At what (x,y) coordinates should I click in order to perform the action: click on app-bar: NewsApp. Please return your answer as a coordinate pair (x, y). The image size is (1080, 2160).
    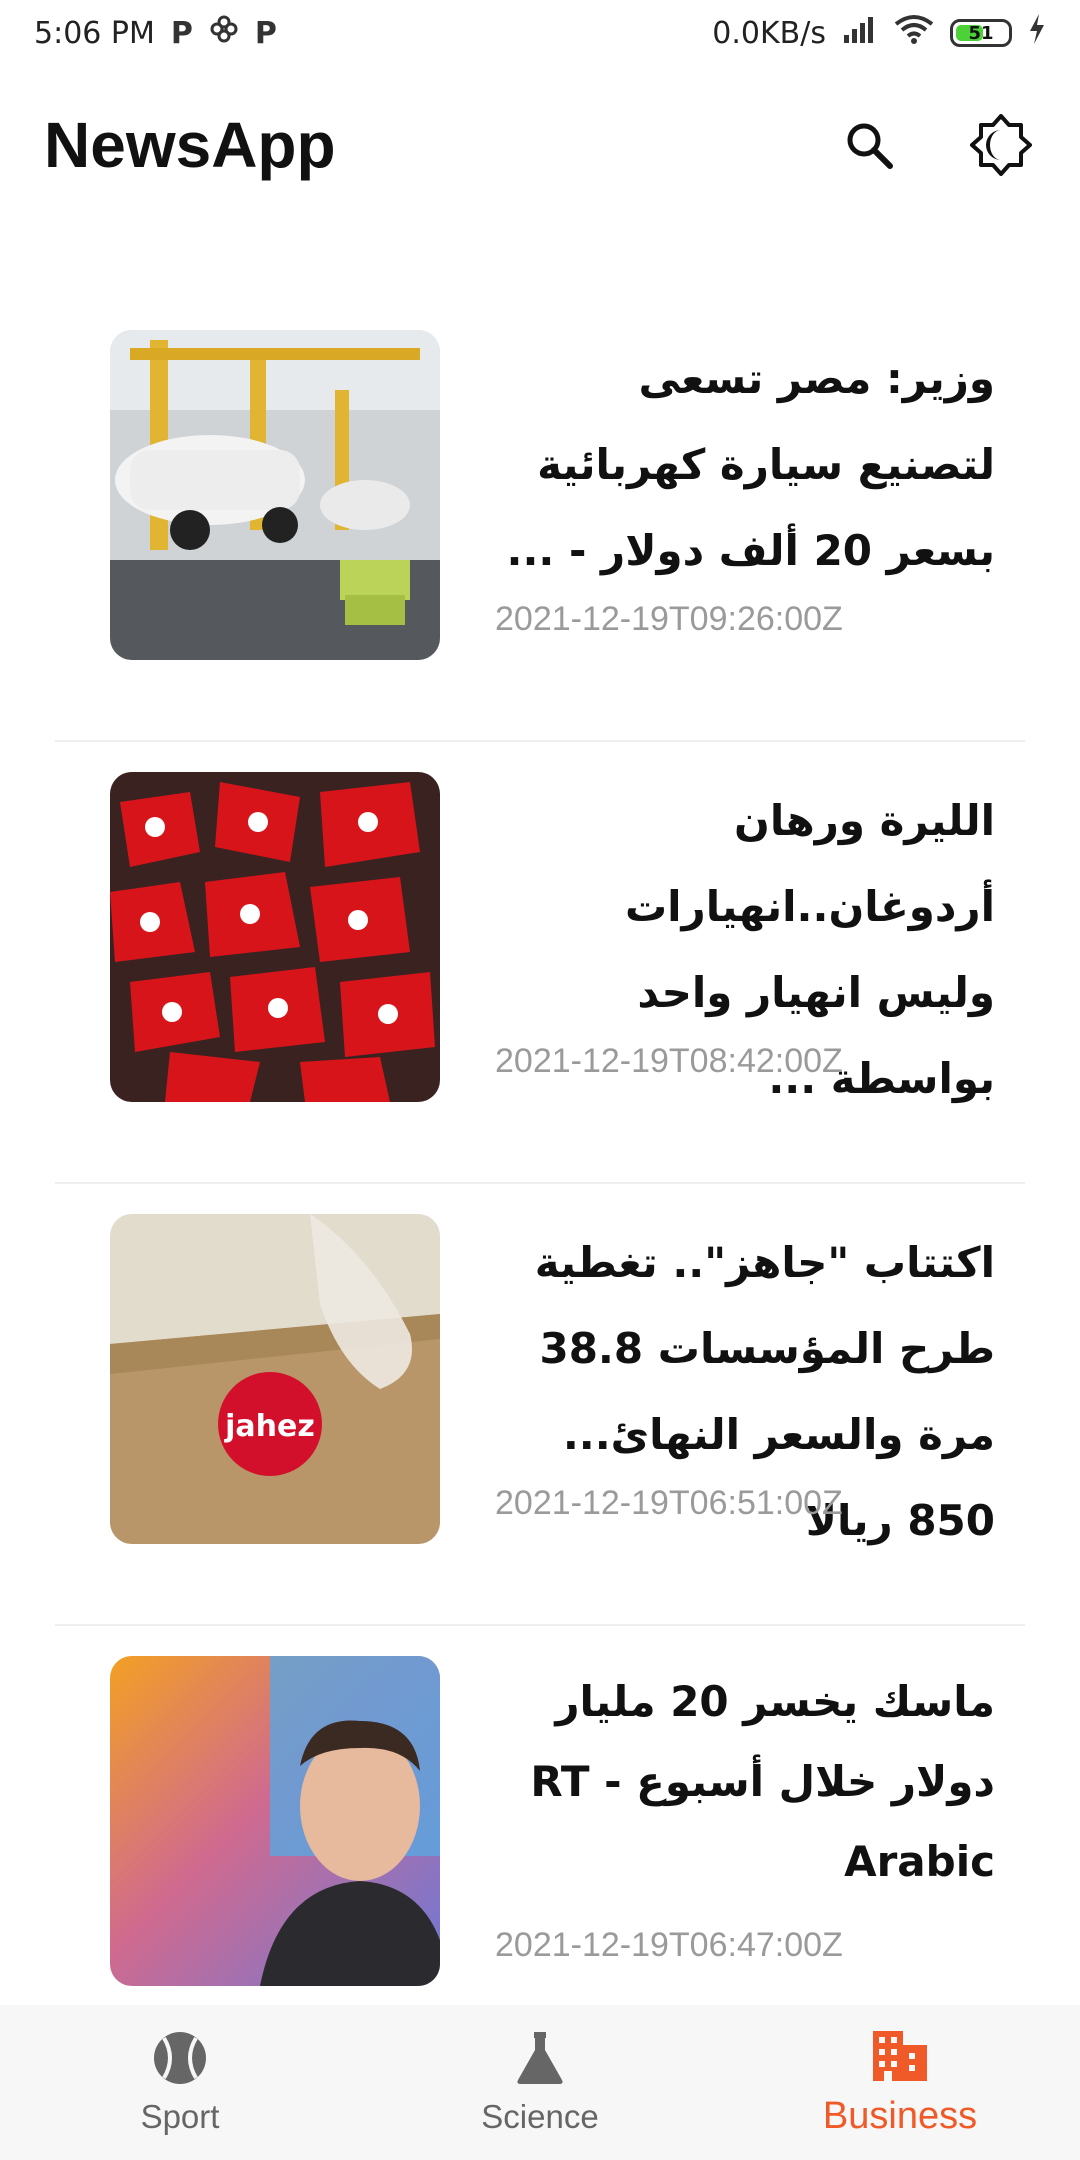
    Looking at the image, I should click on (540, 145).